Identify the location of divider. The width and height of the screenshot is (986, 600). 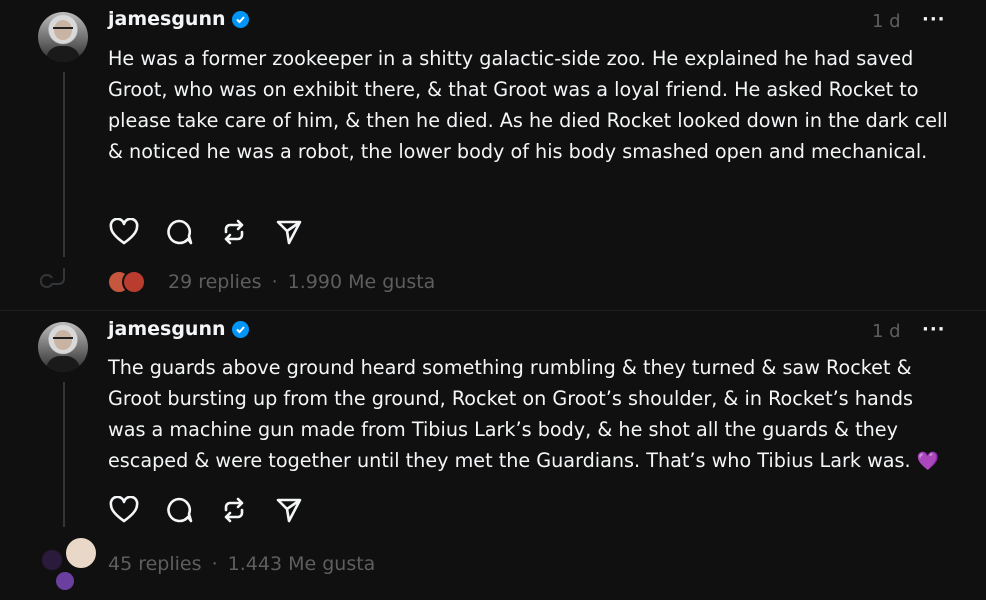
(493, 310).